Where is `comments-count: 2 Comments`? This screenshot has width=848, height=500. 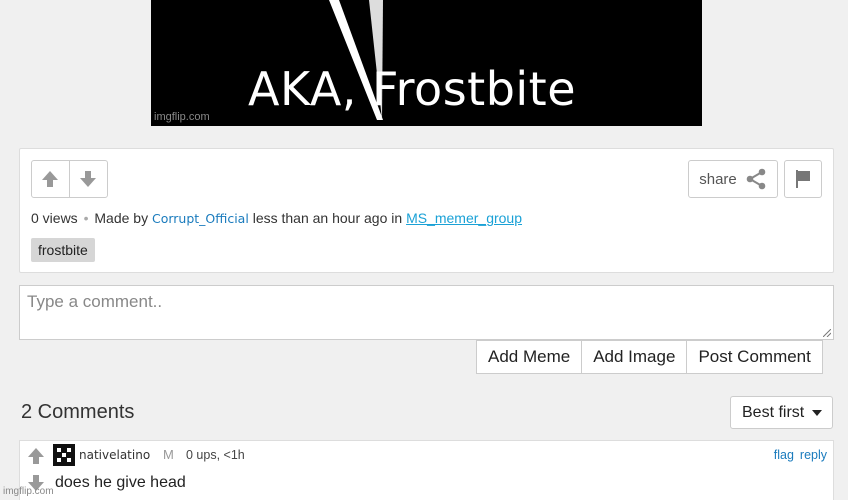
comments-count: 2 Comments is located at coordinates (78, 412).